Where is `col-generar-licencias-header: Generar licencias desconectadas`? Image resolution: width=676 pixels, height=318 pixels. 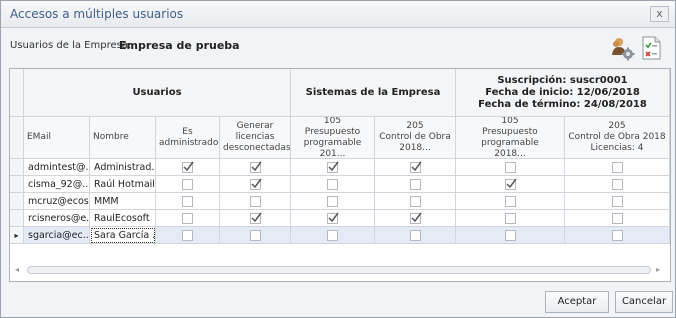
col-generar-licencias-header: Generar licencias desconectadas is located at coordinates (255, 138).